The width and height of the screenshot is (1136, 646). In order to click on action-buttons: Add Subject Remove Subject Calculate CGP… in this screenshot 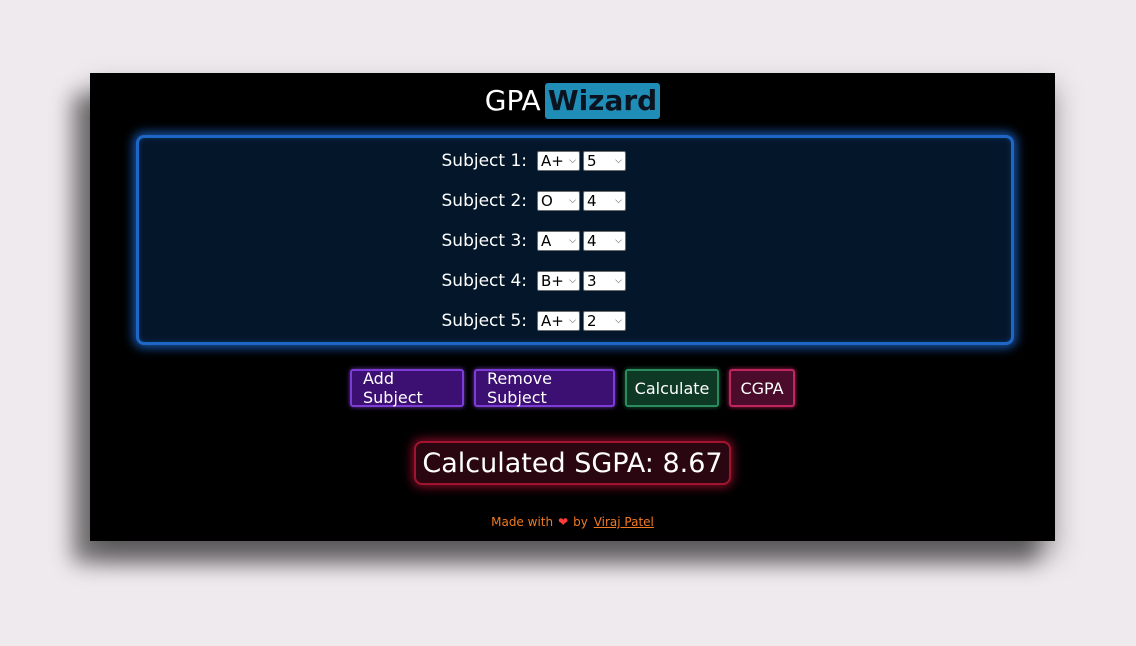, I will do `click(572, 388)`.